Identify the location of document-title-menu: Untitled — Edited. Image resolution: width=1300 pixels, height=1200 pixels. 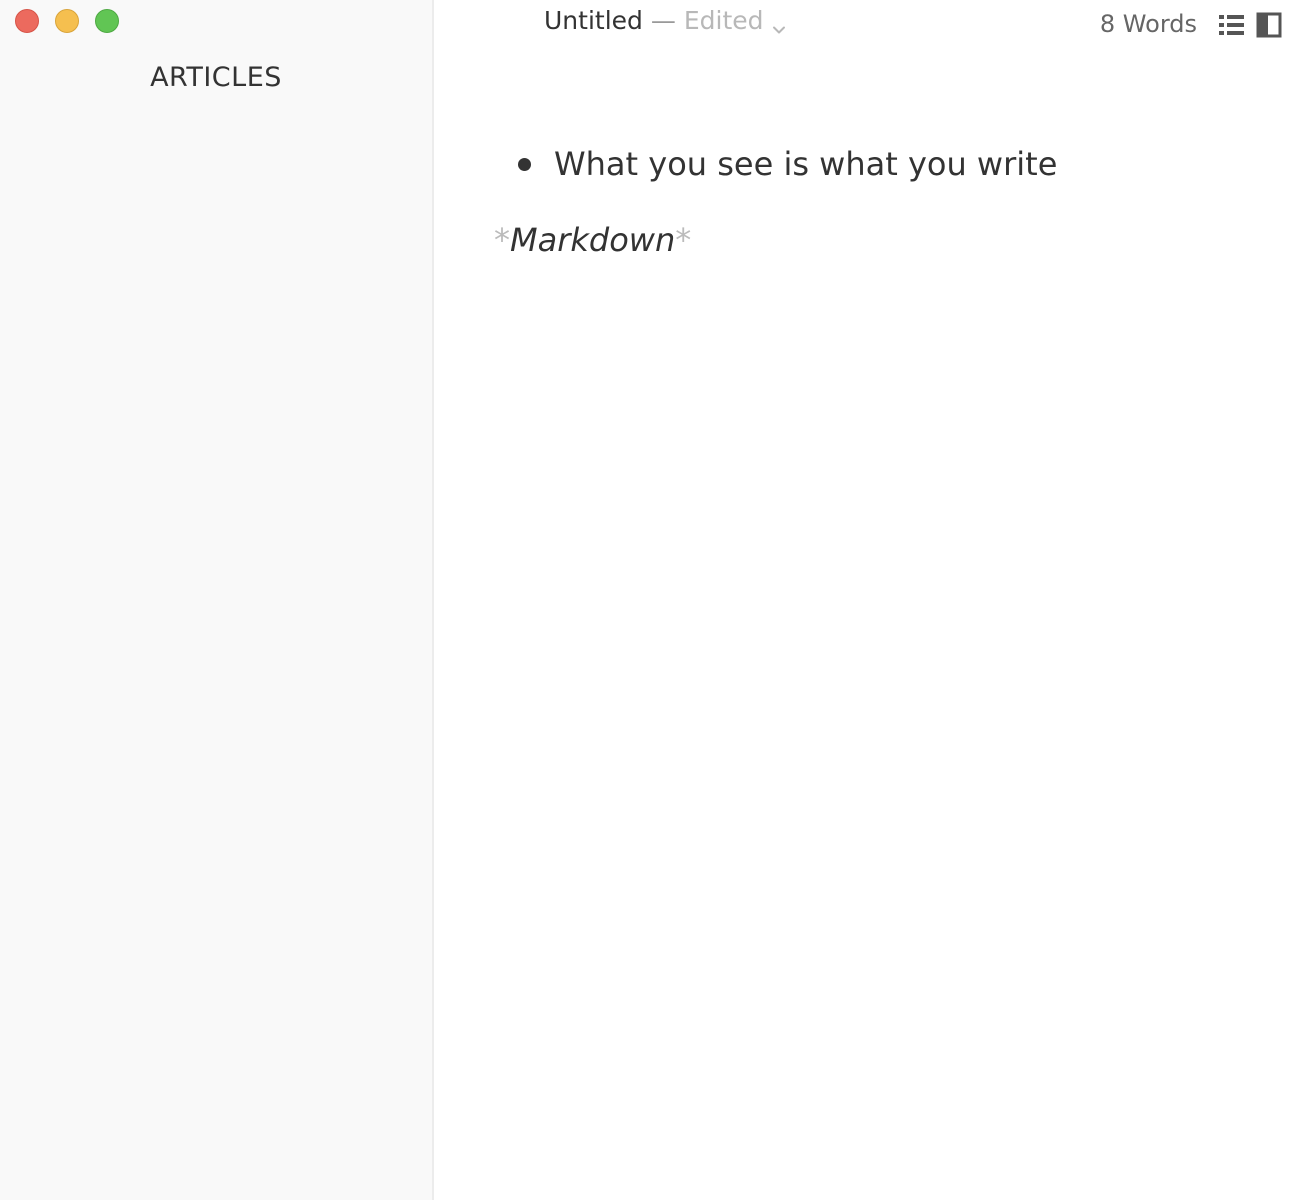
(665, 20).